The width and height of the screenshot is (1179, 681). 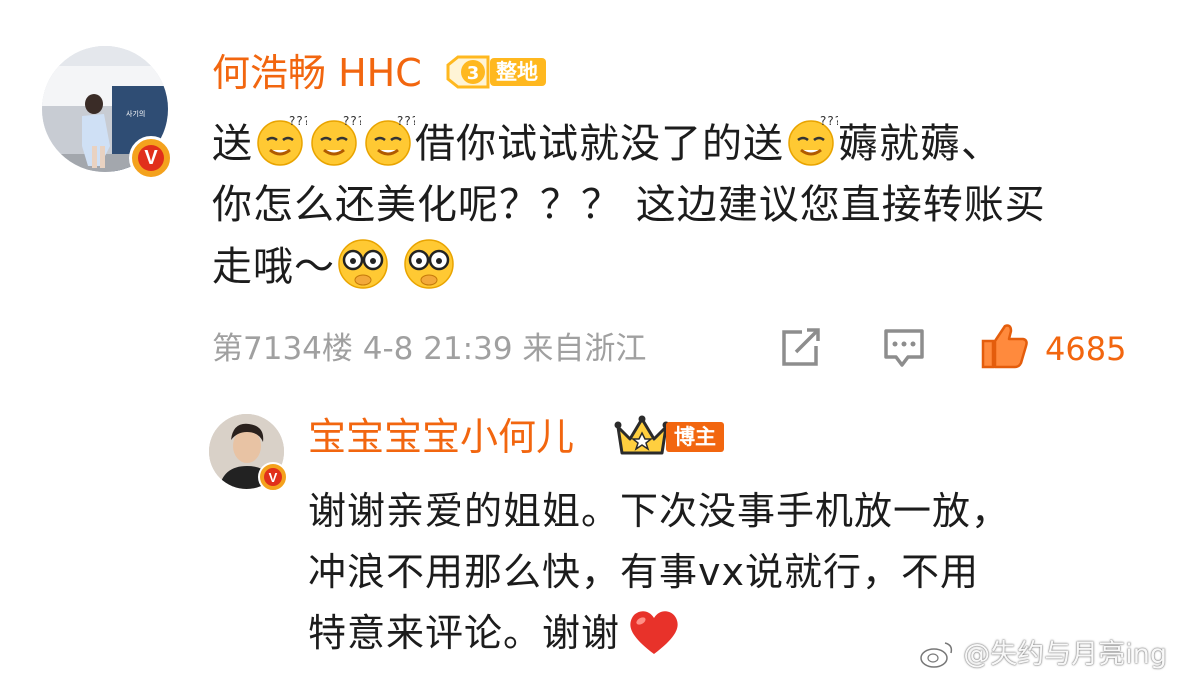 I want to click on share-icon, so click(x=801, y=348).